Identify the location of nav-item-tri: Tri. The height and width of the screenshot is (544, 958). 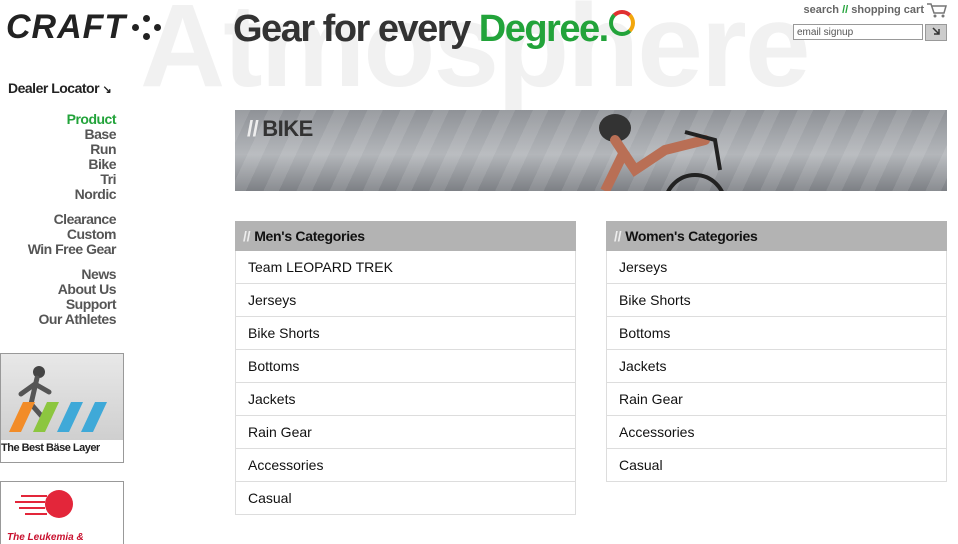
(72, 179).